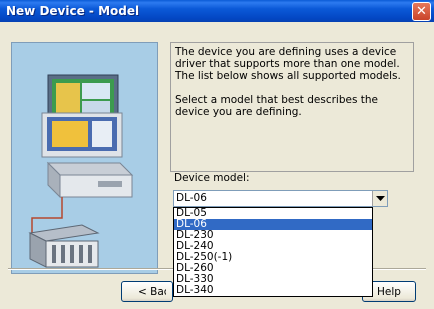 The height and width of the screenshot is (309, 434). I want to click on device-model-select: DL-06, so click(280, 198).